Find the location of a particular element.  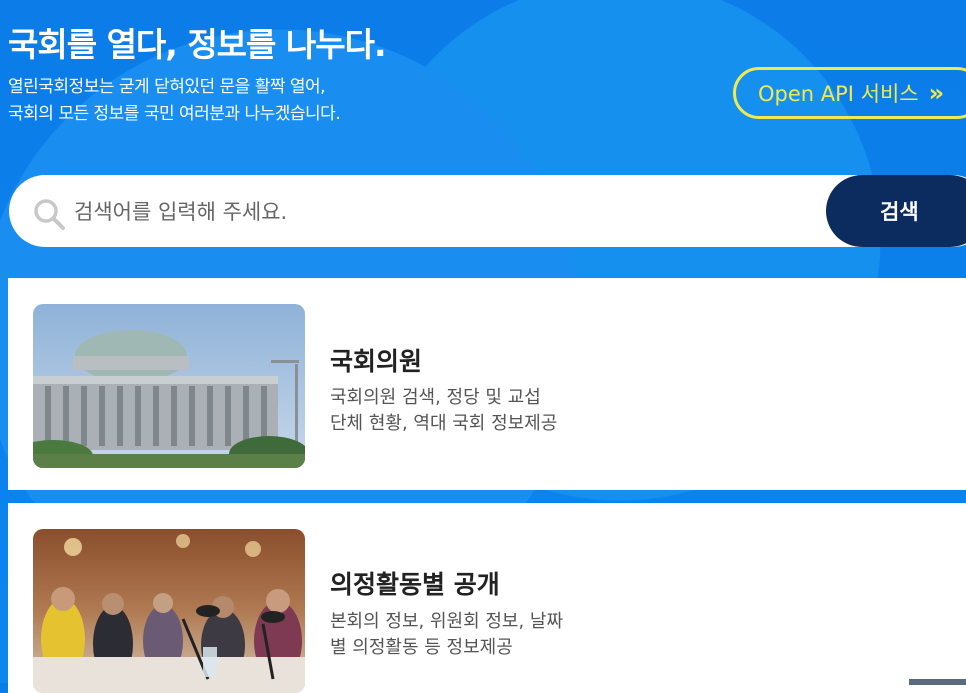

national-assembly-image is located at coordinates (169, 386).